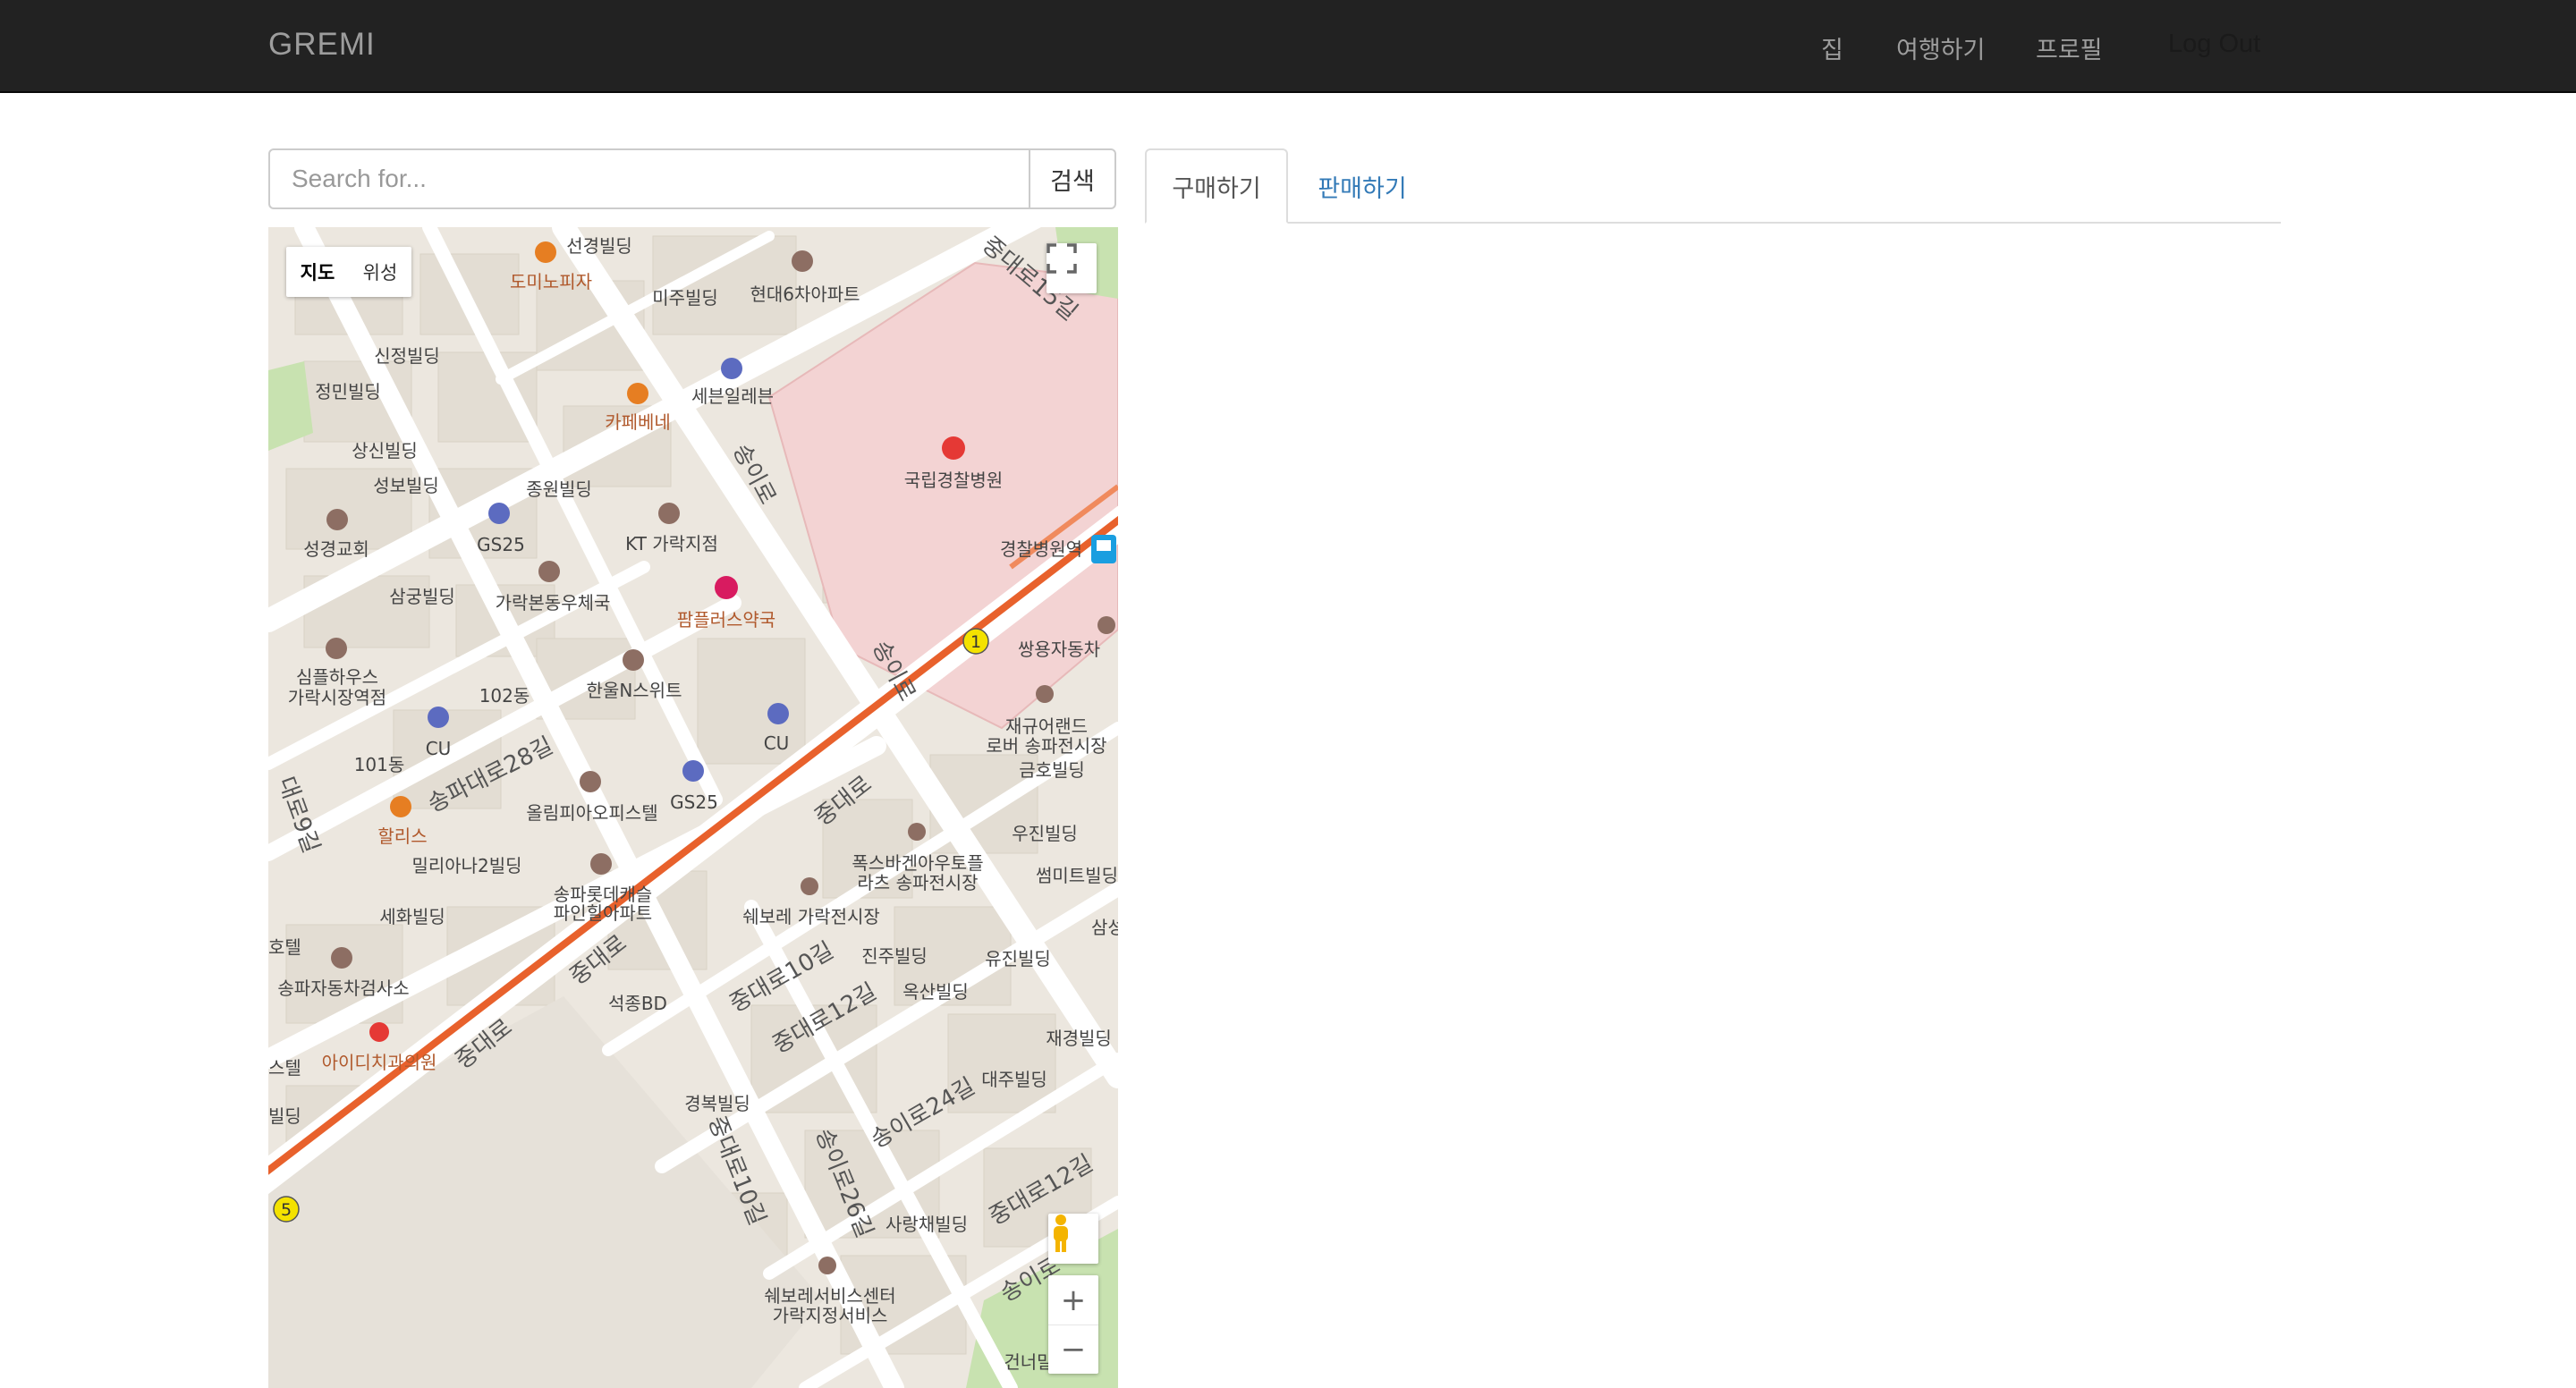 Image resolution: width=2576 pixels, height=1388 pixels. What do you see at coordinates (1073, 1239) in the screenshot?
I see `street-view-pegman` at bounding box center [1073, 1239].